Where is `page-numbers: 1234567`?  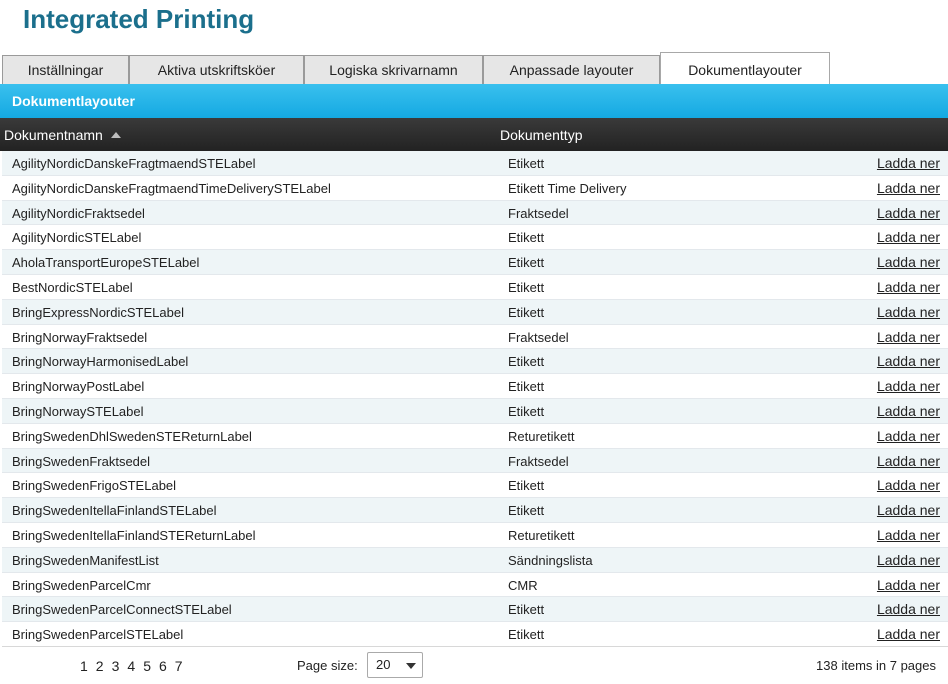 page-numbers: 1234567 is located at coordinates (135, 666).